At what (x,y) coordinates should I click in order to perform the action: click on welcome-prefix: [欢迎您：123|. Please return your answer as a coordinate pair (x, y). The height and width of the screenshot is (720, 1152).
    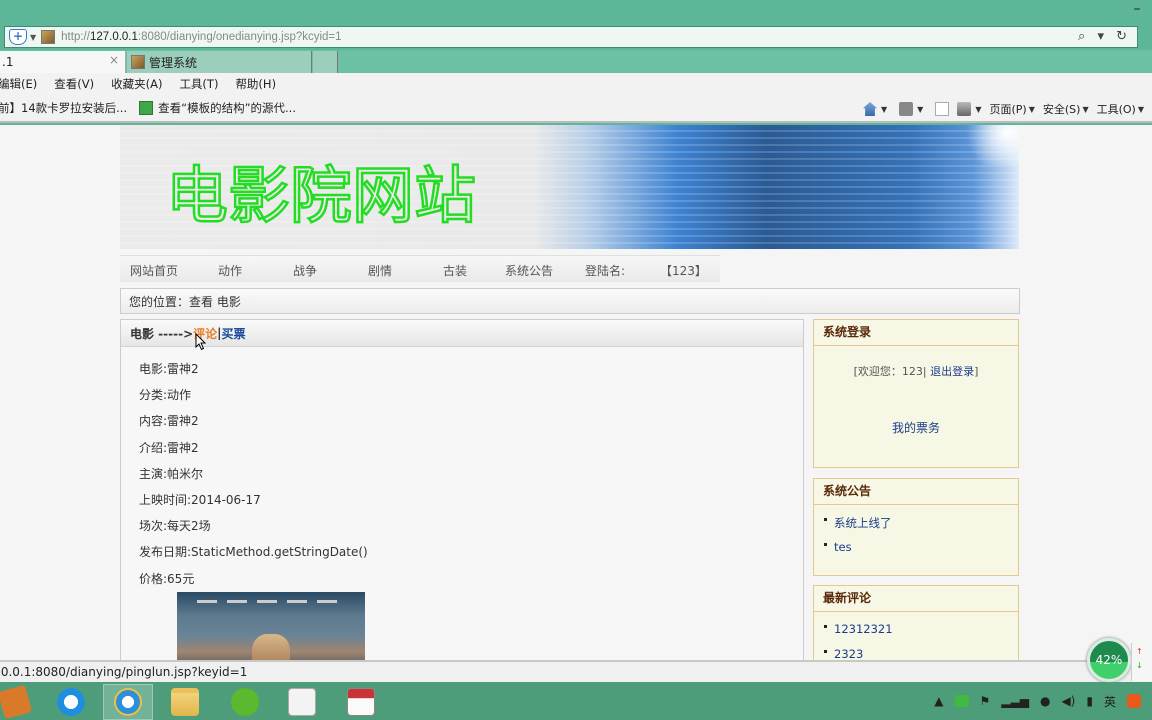
    Looking at the image, I should click on (890, 371).